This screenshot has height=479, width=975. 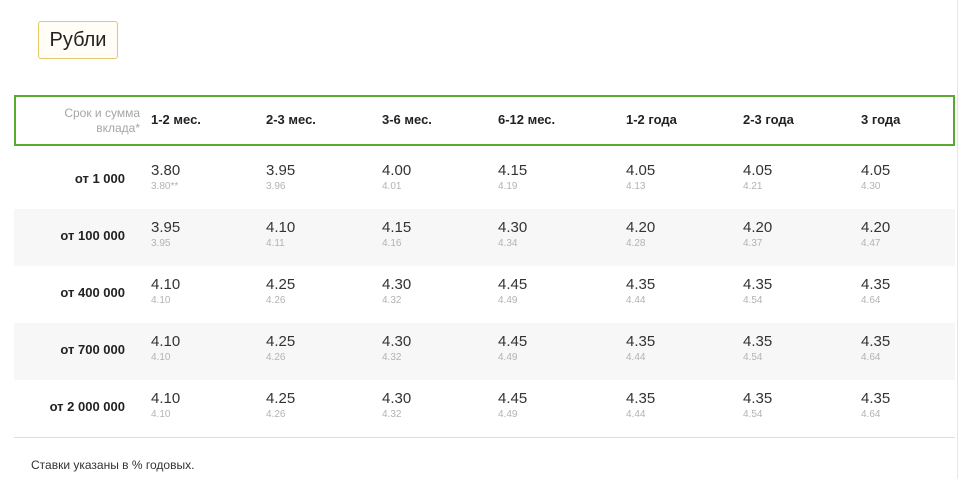 What do you see at coordinates (640, 177) in the screenshot?
I see `rate-cell: 4.05 4.13` at bounding box center [640, 177].